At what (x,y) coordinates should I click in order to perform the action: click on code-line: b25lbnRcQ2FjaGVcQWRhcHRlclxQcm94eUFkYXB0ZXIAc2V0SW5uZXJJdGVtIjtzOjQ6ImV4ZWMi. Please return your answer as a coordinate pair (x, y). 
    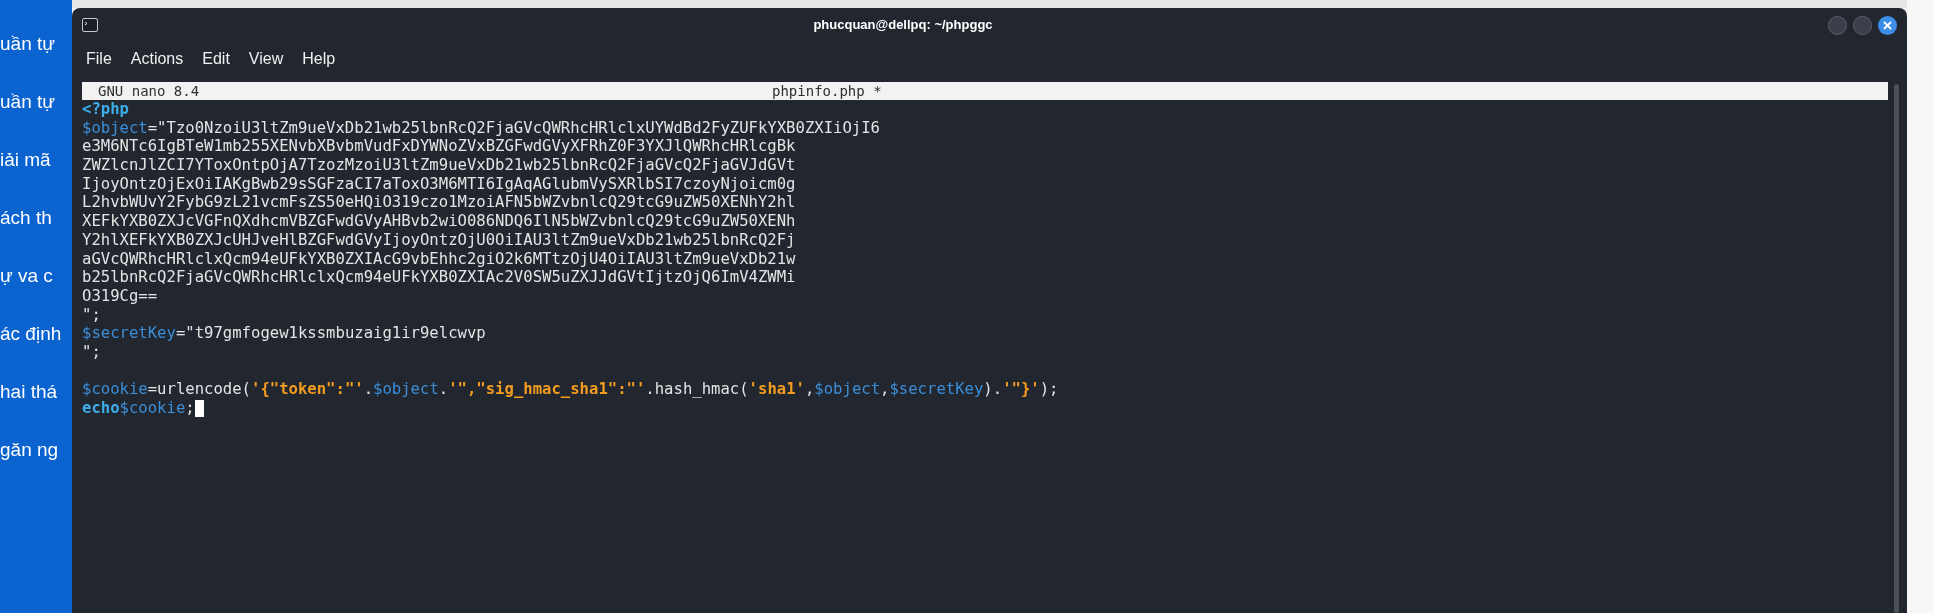
    Looking at the image, I should click on (439, 277).